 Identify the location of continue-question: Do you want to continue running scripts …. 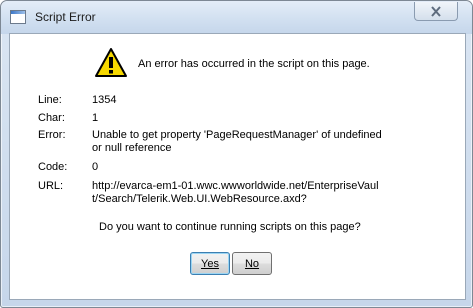
(230, 227).